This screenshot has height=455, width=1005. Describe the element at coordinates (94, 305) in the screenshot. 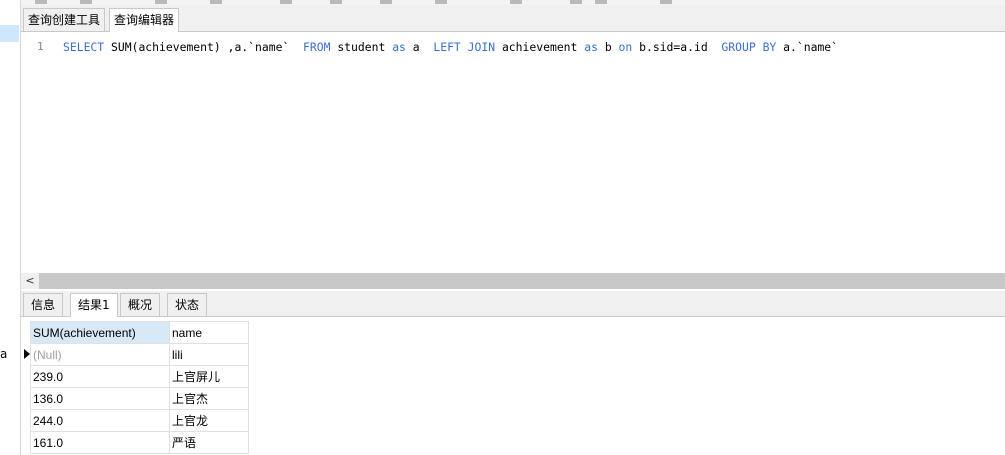

I see `tab-result1: 结果1` at that location.